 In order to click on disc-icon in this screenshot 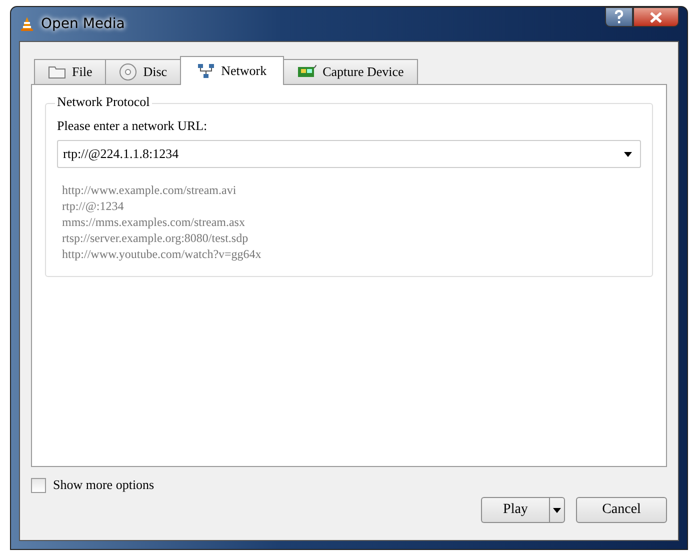, I will do `click(128, 72)`.